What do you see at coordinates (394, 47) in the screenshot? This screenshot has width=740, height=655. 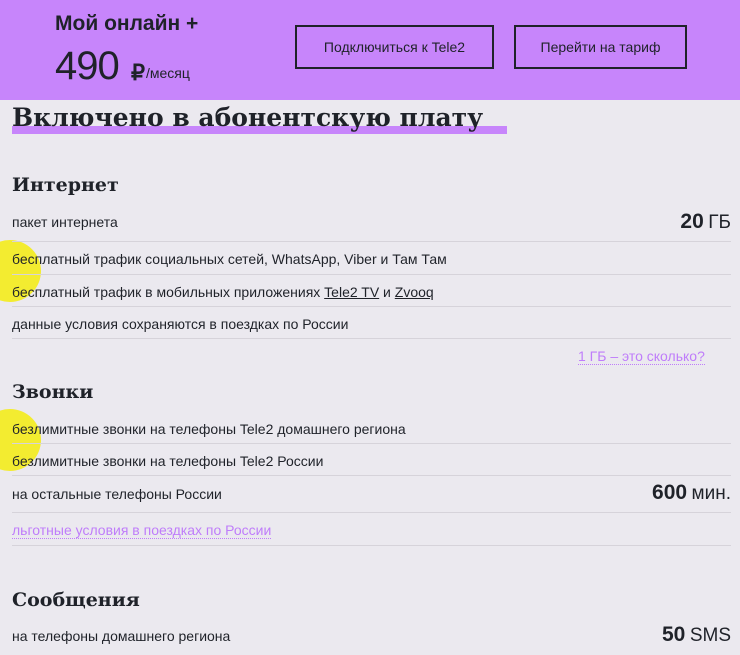 I see `connect-to-tele2-button: Подключиться к Tele2` at bounding box center [394, 47].